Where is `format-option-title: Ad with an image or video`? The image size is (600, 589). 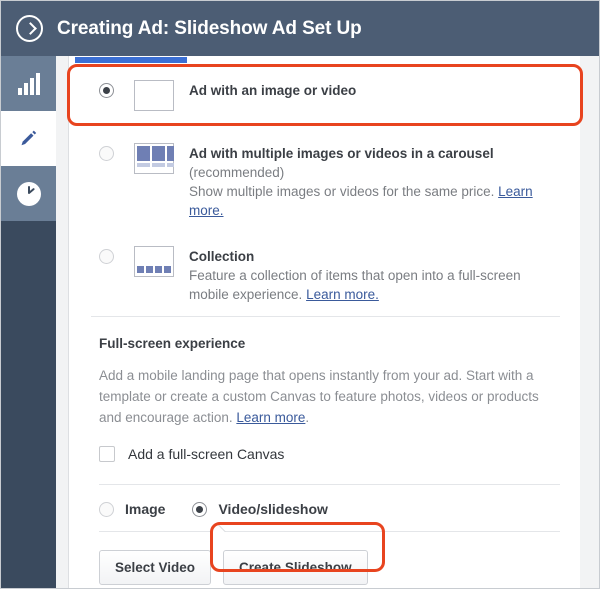 format-option-title: Ad with an image or video is located at coordinates (273, 90).